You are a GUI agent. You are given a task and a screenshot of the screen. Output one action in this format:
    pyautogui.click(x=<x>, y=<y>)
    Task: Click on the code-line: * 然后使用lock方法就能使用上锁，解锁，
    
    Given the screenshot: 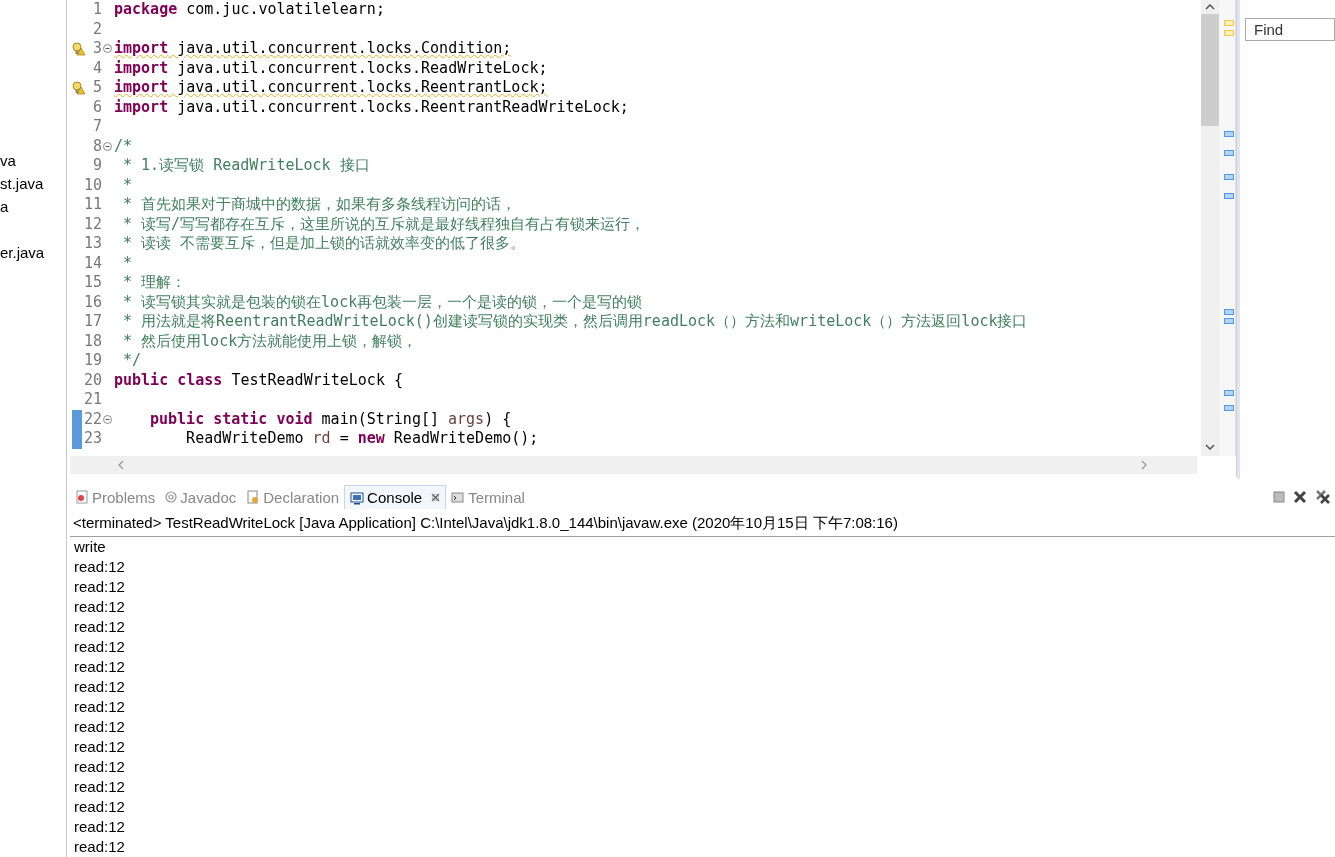 What is the action you would take?
    pyautogui.click(x=270, y=341)
    